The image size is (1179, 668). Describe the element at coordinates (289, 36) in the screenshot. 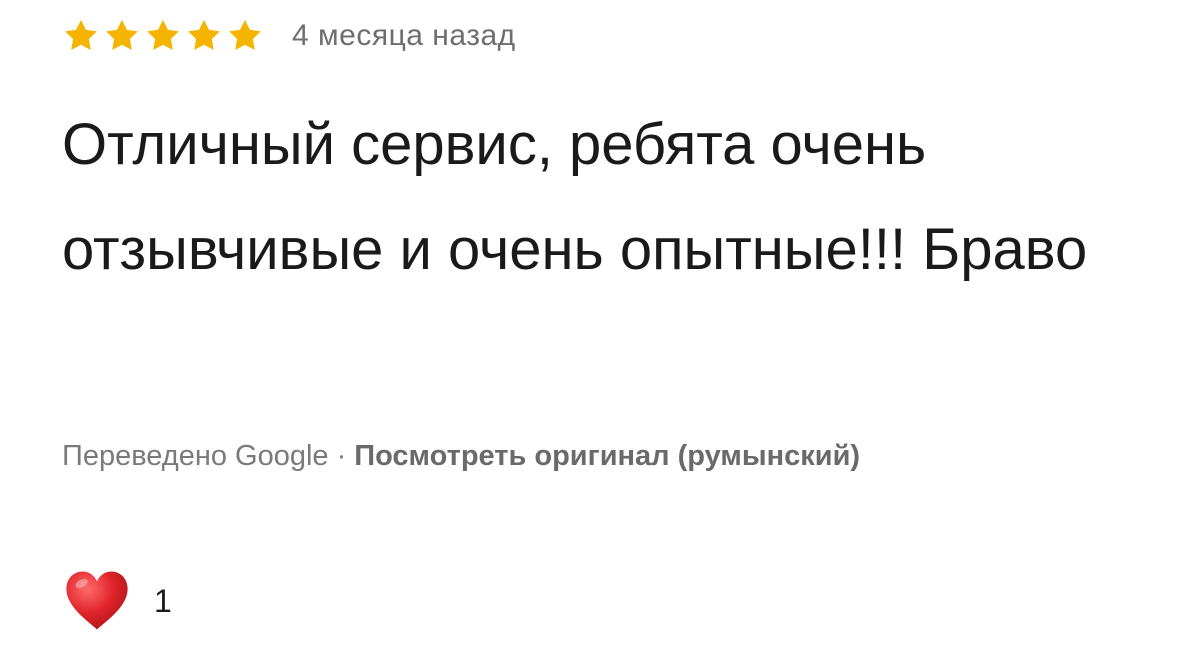

I see `review-meta: 4 месяца назад` at that location.